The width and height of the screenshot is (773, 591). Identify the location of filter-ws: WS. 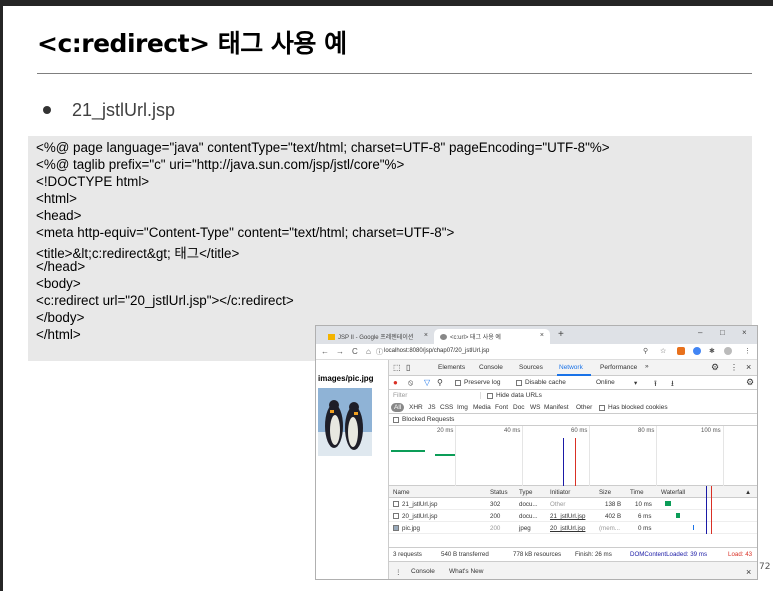
(535, 407).